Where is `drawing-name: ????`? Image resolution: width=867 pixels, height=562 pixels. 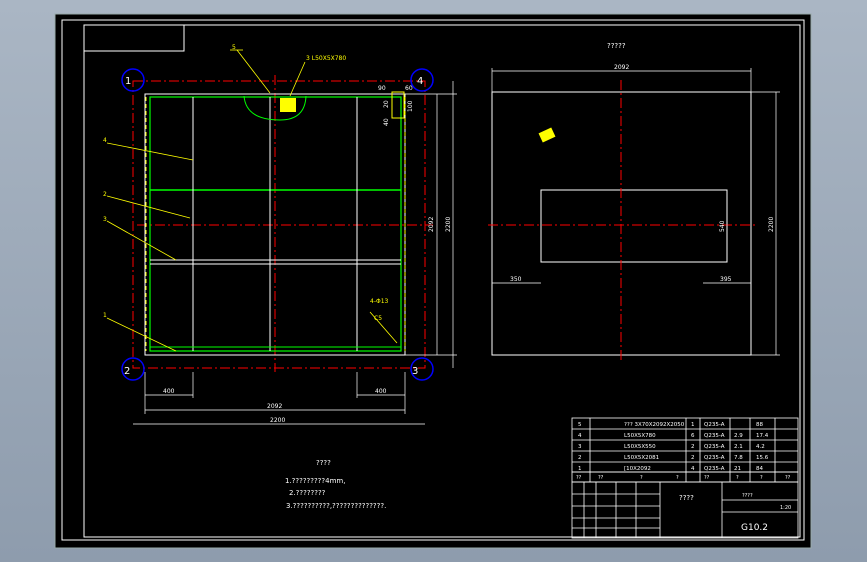 drawing-name: ???? is located at coordinates (686, 498).